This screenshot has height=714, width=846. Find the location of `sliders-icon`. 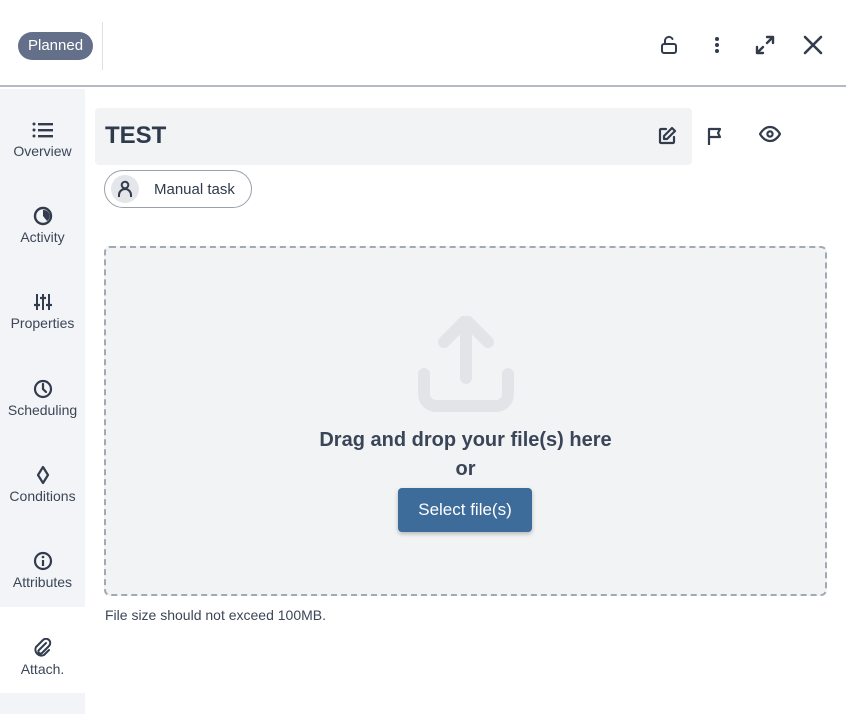

sliders-icon is located at coordinates (43, 302).